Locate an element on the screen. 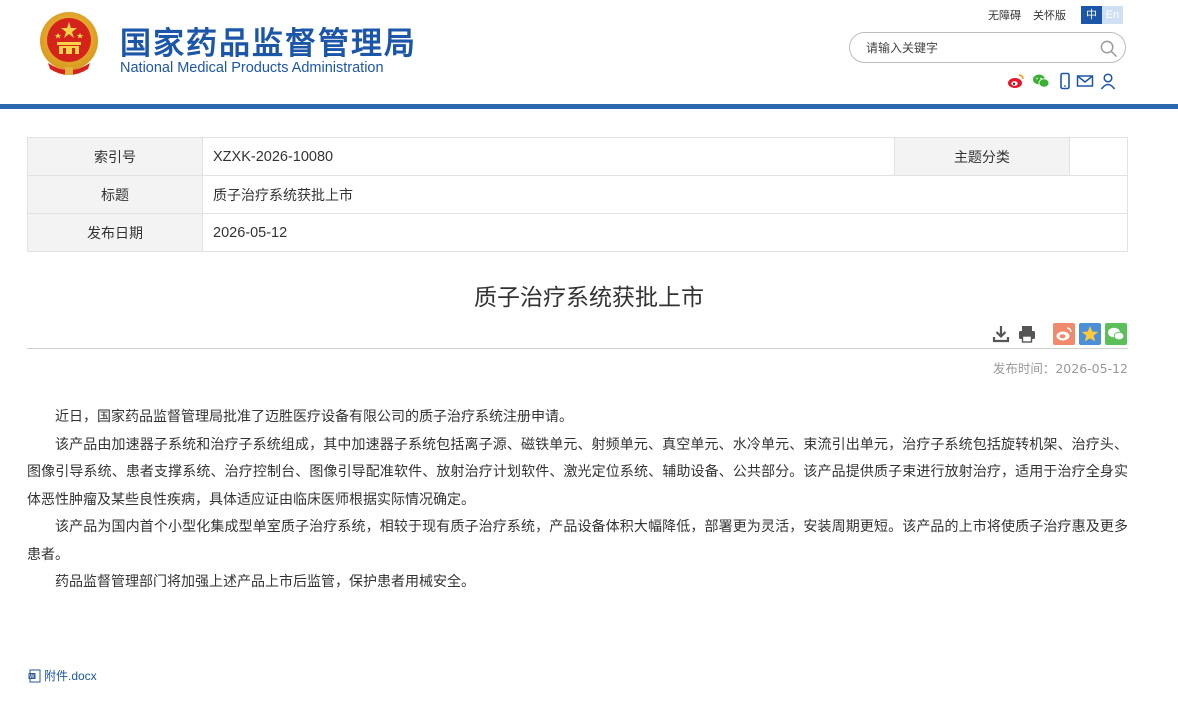  date-label: 发布日期 is located at coordinates (115, 232).